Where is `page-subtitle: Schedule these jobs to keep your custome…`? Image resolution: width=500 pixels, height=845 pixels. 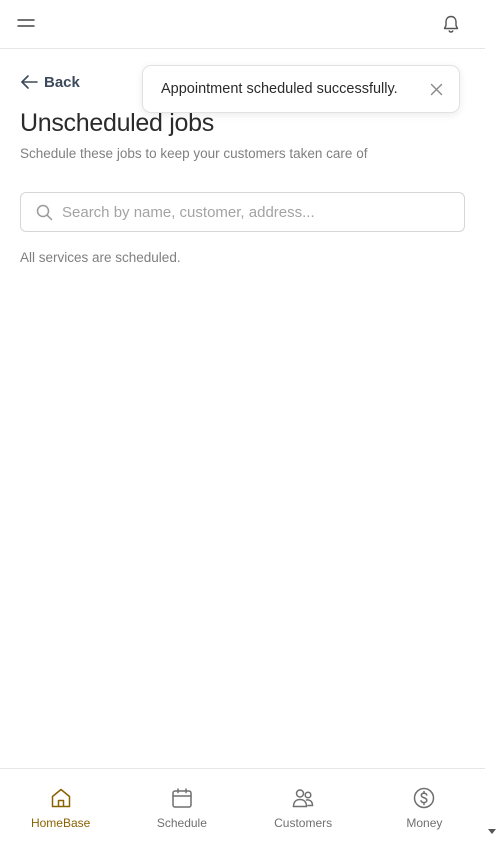 page-subtitle: Schedule these jobs to keep your custome… is located at coordinates (194, 153).